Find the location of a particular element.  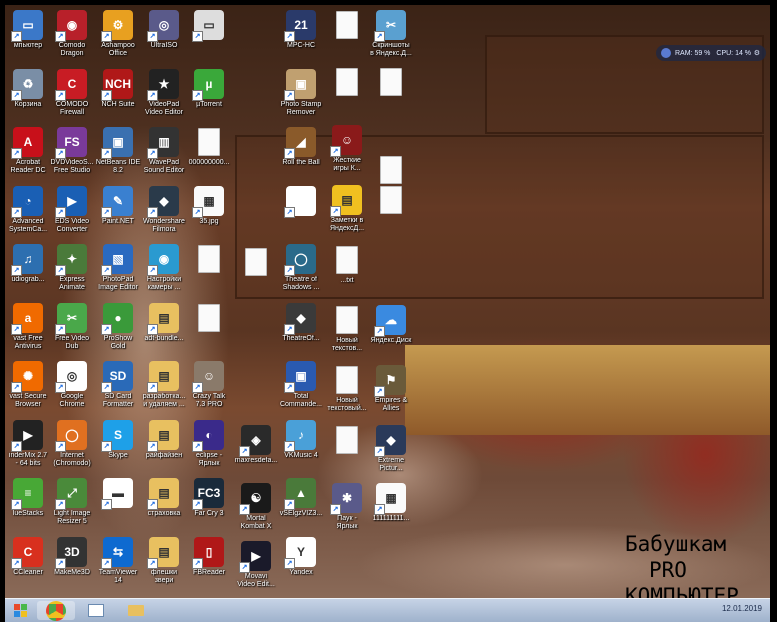

app-icon: SD ↗ is located at coordinates (117, 377).